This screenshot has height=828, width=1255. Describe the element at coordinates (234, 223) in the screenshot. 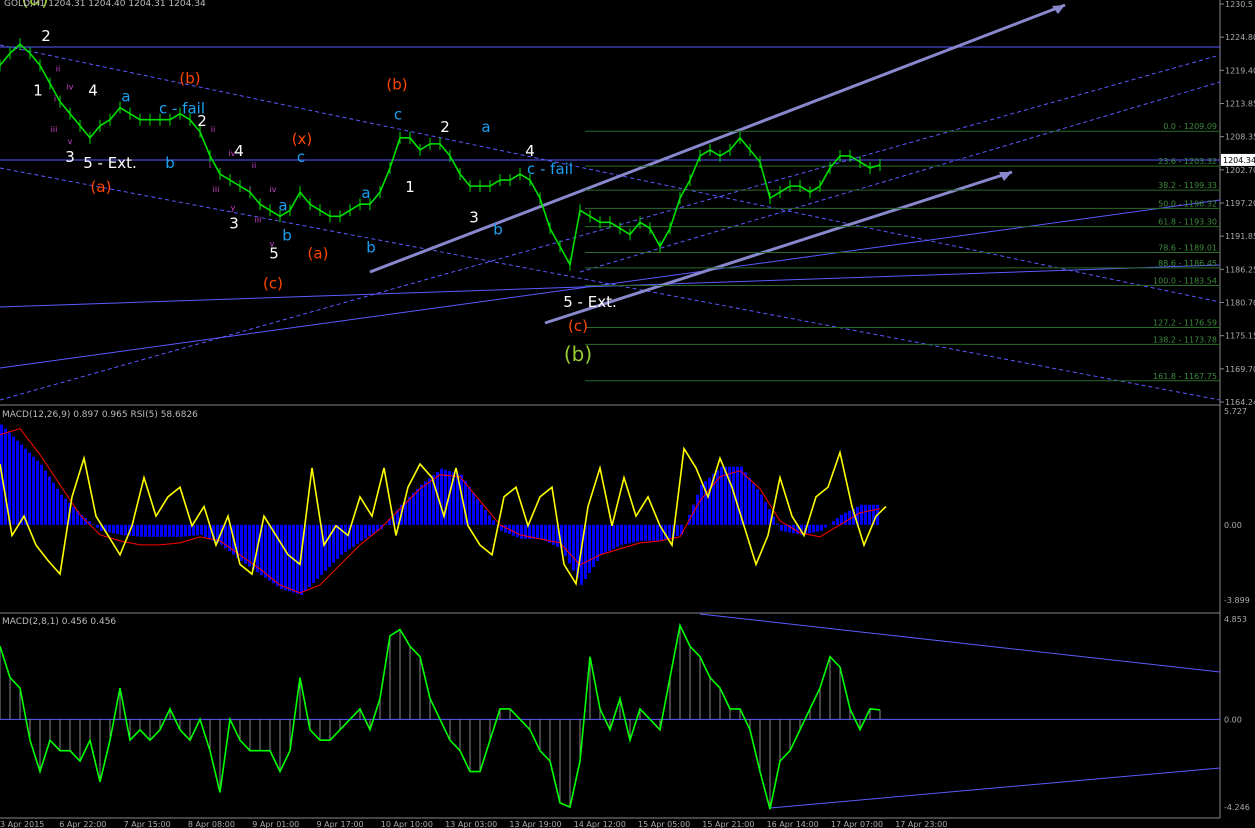

I see `wave-label: 3` at that location.